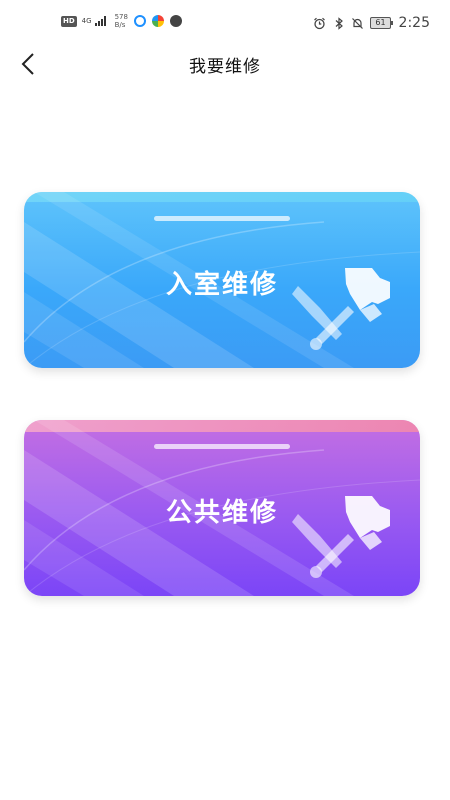 Image resolution: width=450 pixels, height=800 pixels. I want to click on mute-bell-icon, so click(357, 23).